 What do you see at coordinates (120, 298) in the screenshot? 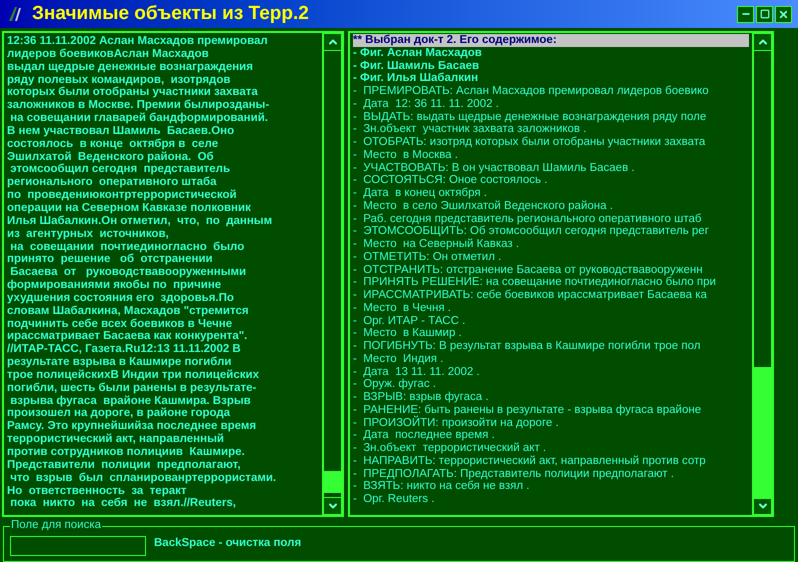
I see `document-text-line: ухудшения состояния его здоровья.По` at bounding box center [120, 298].